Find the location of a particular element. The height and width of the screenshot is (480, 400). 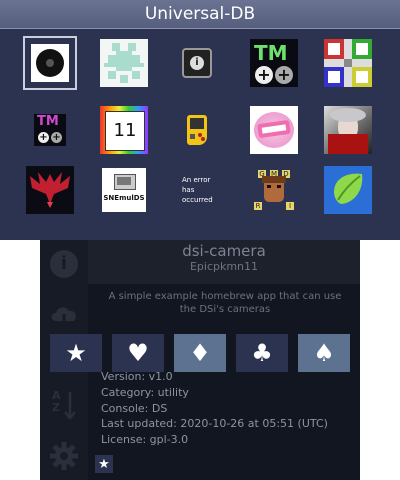

app-category: Category: utility is located at coordinates (145, 392).